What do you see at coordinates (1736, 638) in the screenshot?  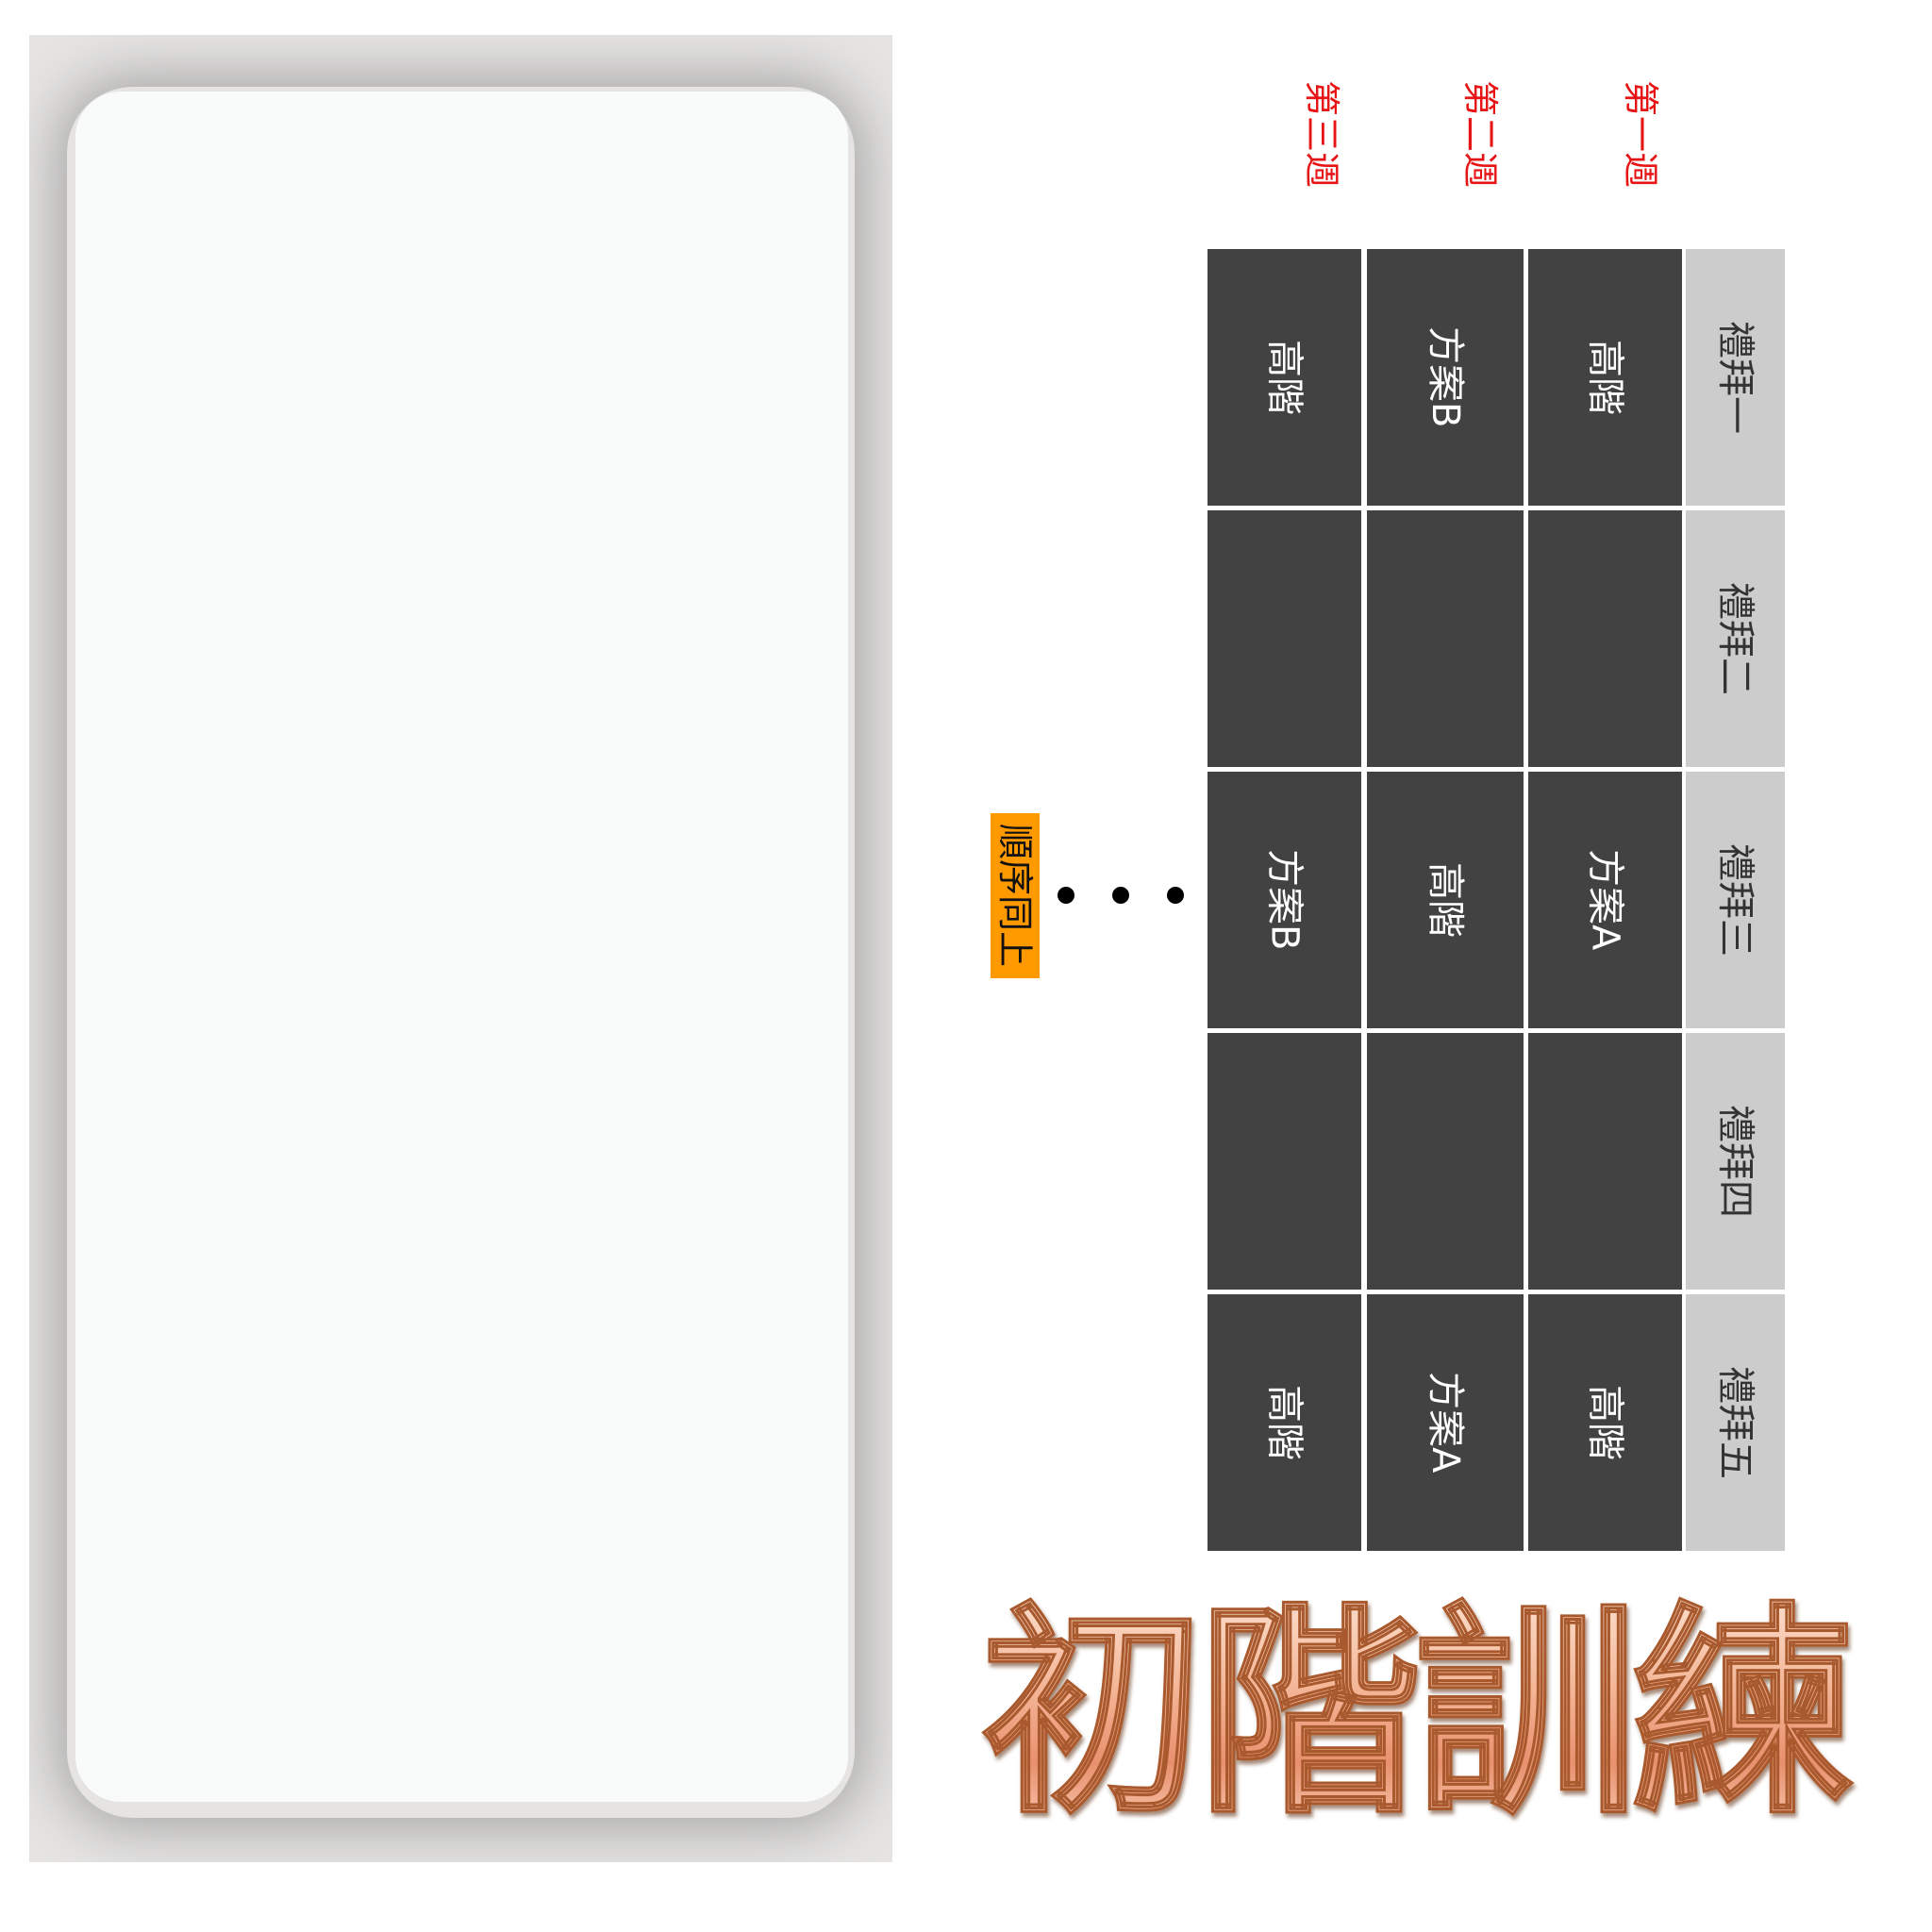 I see `day-tuesday: 禮拜二` at bounding box center [1736, 638].